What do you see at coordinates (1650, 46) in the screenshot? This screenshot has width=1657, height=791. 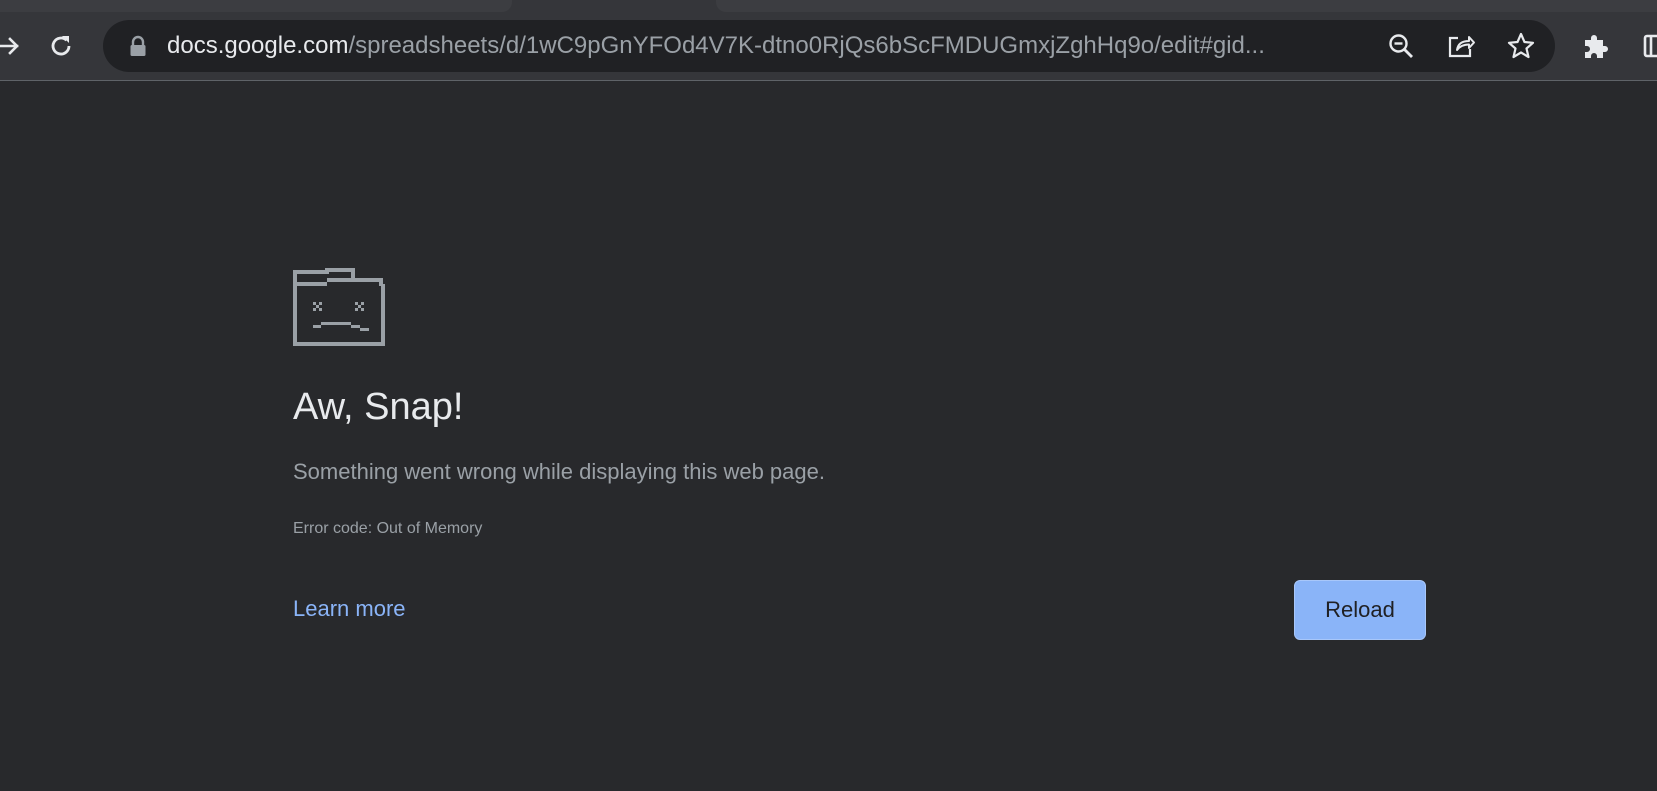 I see `side-panel-icon` at bounding box center [1650, 46].